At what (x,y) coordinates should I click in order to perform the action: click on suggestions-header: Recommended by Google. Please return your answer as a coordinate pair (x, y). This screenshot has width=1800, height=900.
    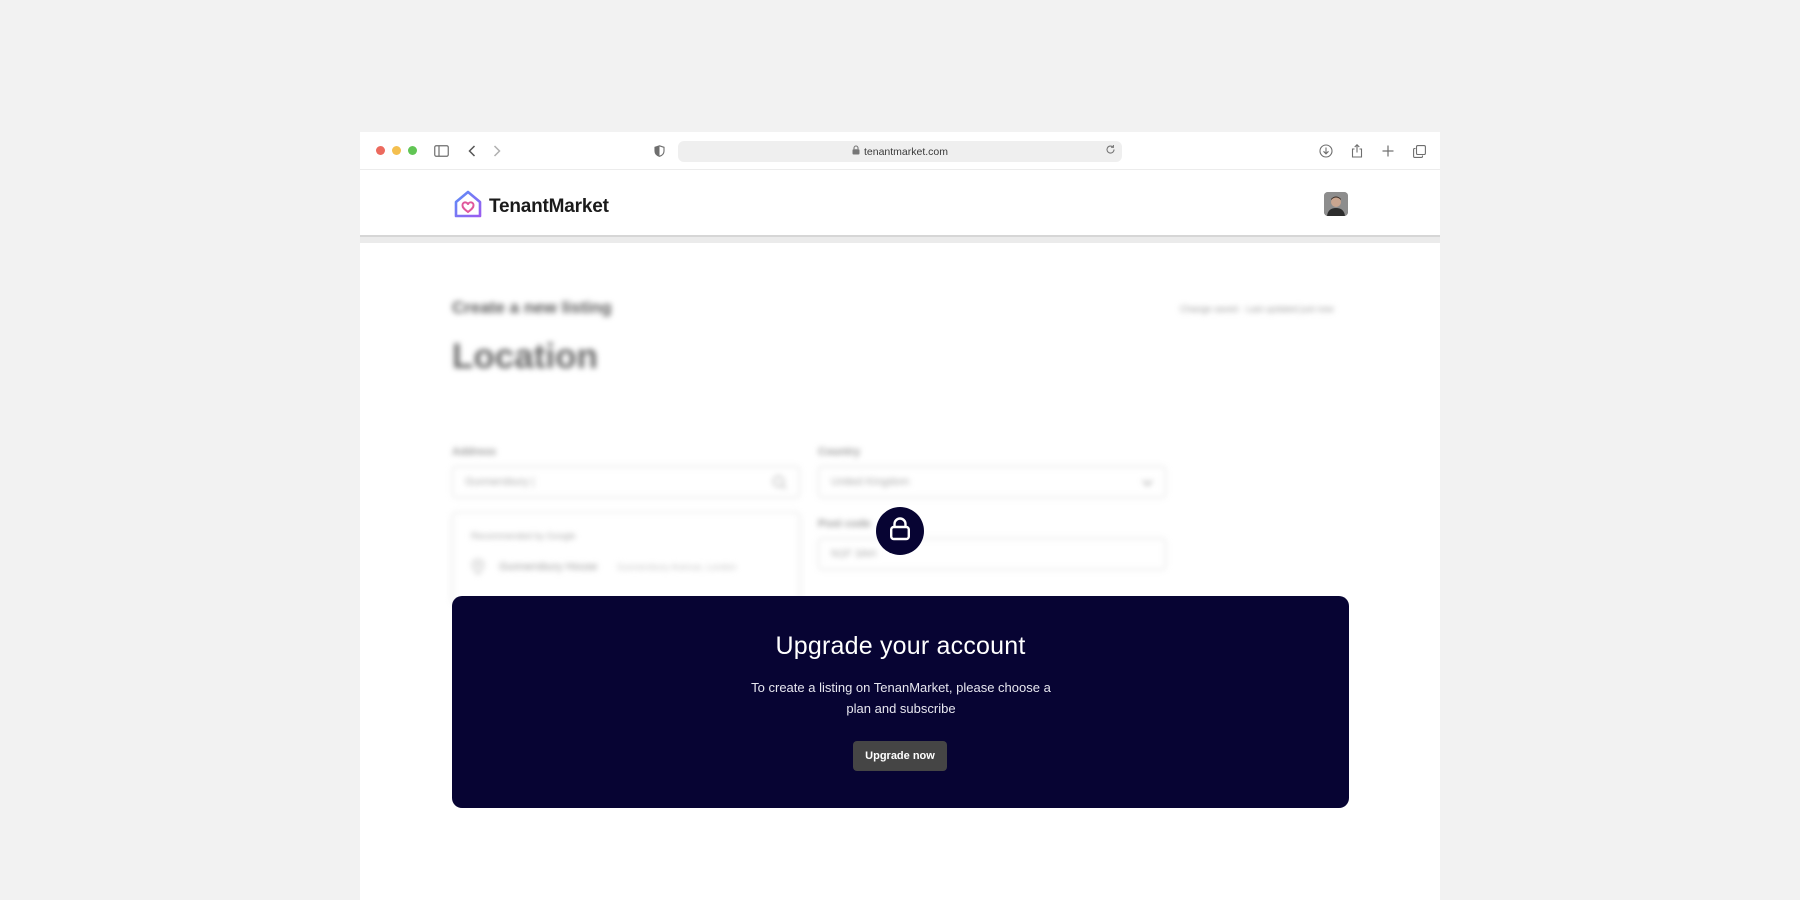
    Looking at the image, I should click on (523, 536).